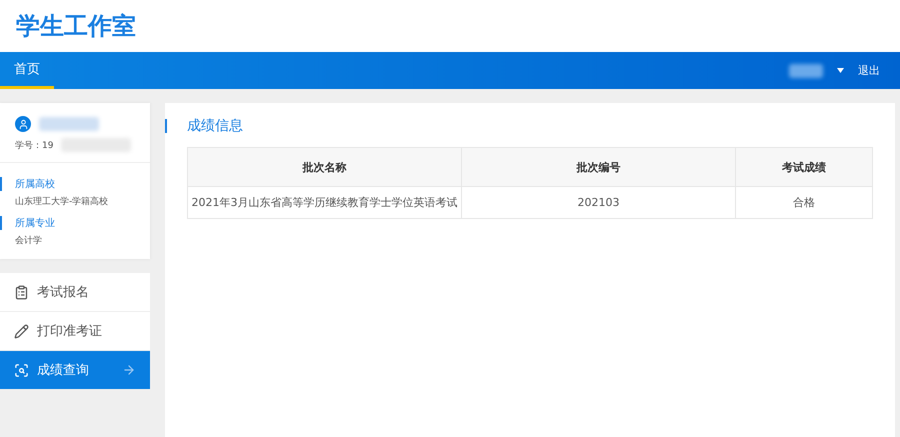  I want to click on section-value: 山东理工大学-学籍高校, so click(62, 202).